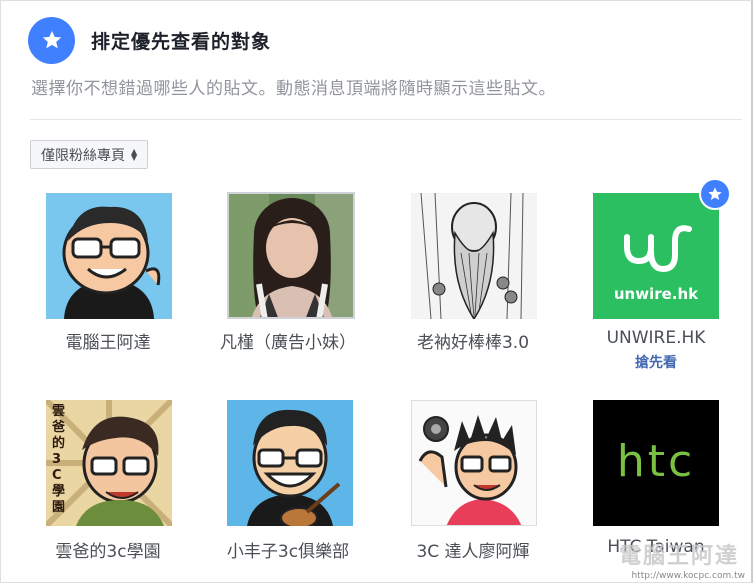 The width and height of the screenshot is (753, 583). I want to click on avatar: htc, so click(656, 463).